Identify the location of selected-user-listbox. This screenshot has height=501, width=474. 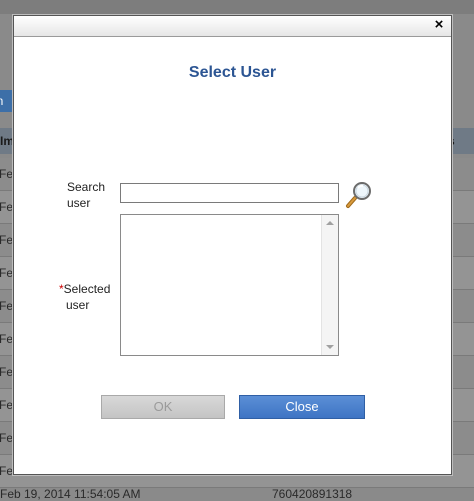
(229, 285).